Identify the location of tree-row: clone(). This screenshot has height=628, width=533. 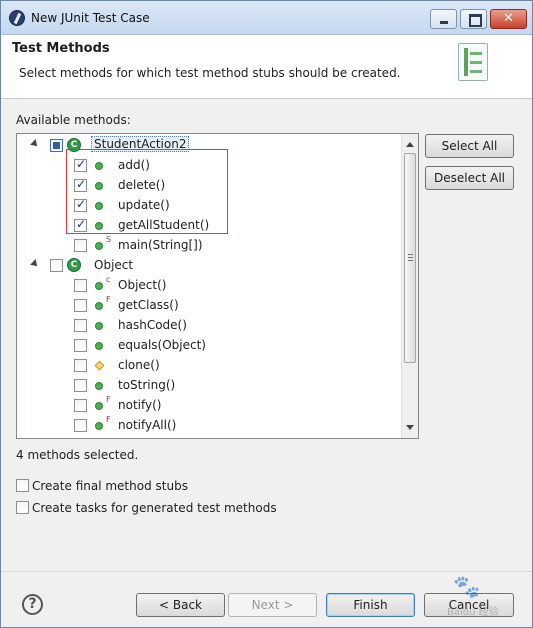
(209, 365).